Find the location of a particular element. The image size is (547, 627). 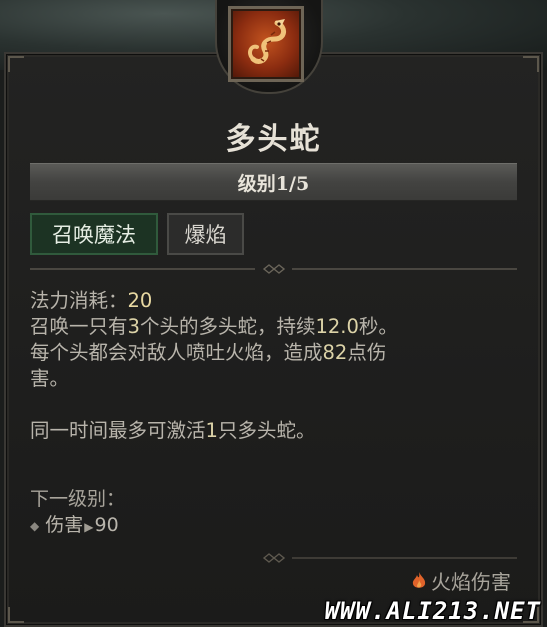

arrow-right-icon: ▶ is located at coordinates (89, 527).